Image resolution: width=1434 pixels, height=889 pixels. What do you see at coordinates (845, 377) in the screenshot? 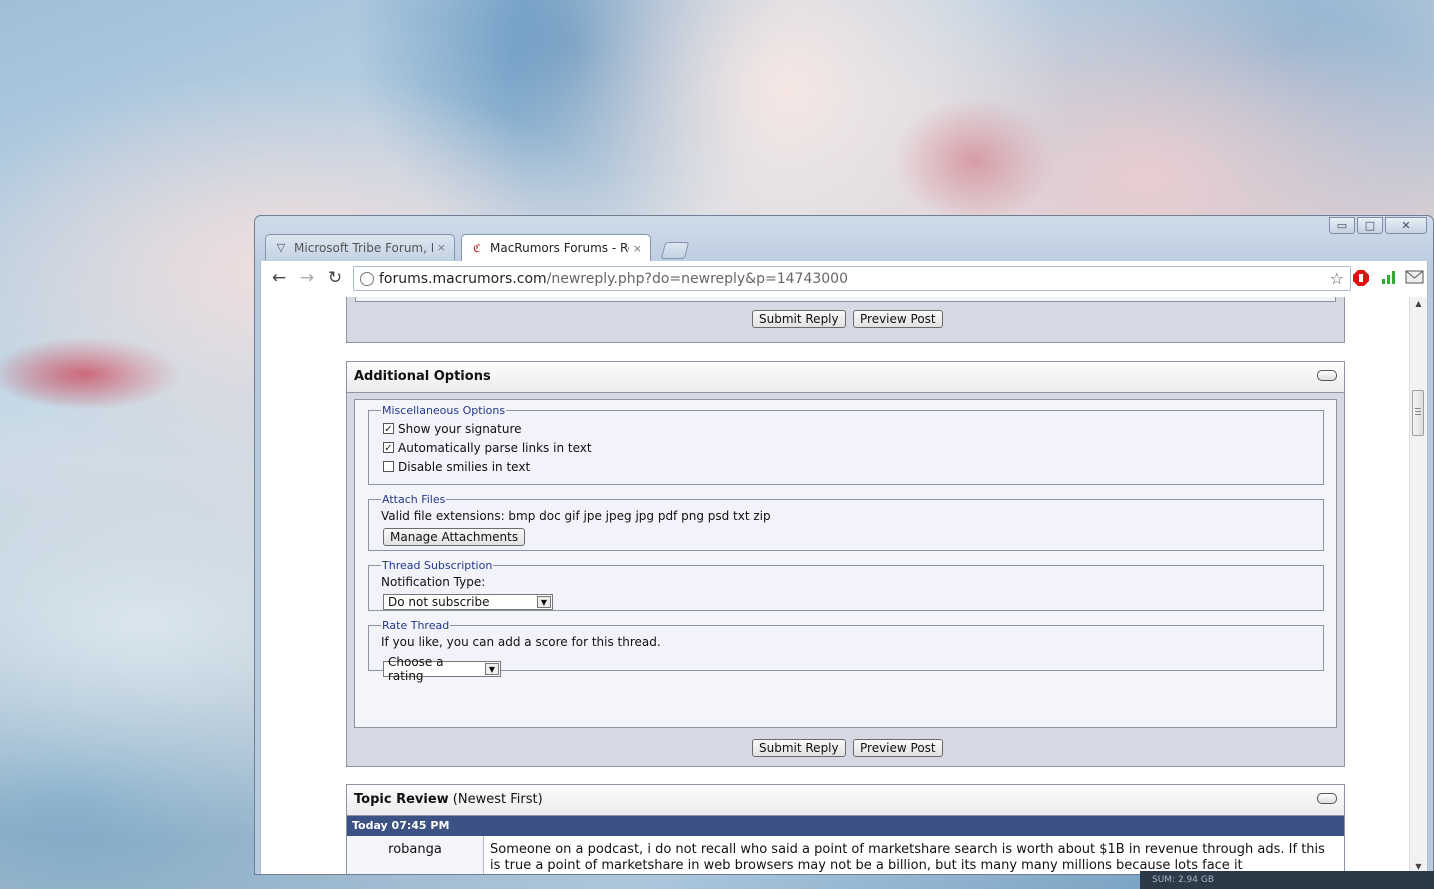
I see `additional-options-header: Additional Options` at bounding box center [845, 377].